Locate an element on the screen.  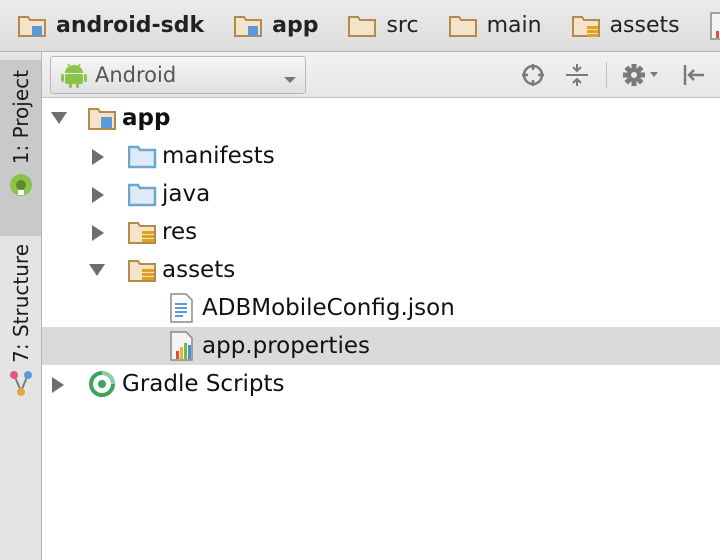
android-icon is located at coordinates (74, 75).